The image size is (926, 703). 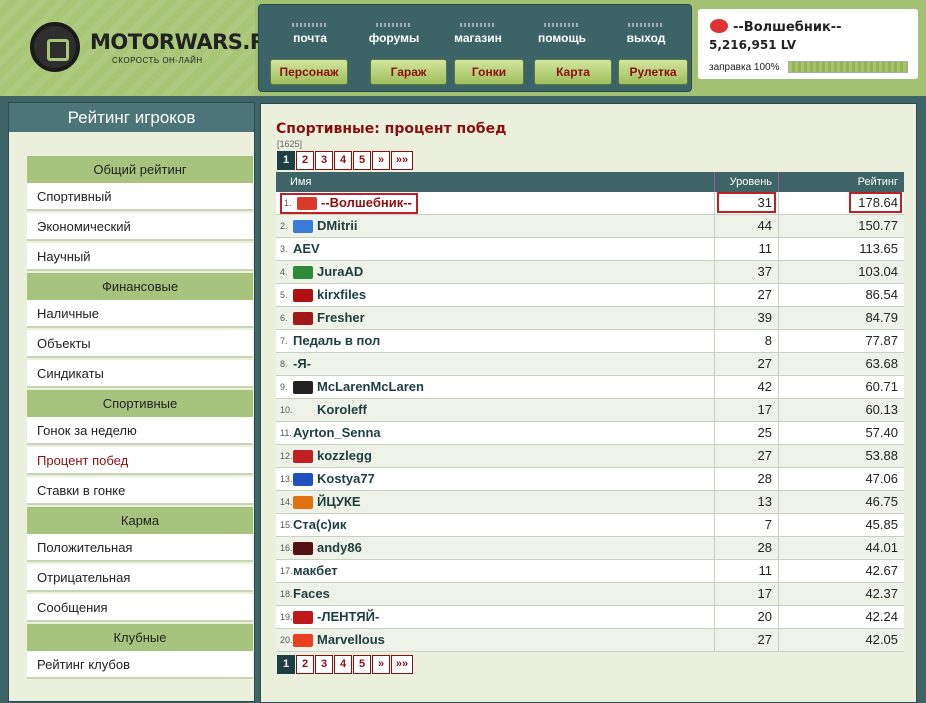 I want to click on nav-button-roulette: Рулетка, so click(x=653, y=72).